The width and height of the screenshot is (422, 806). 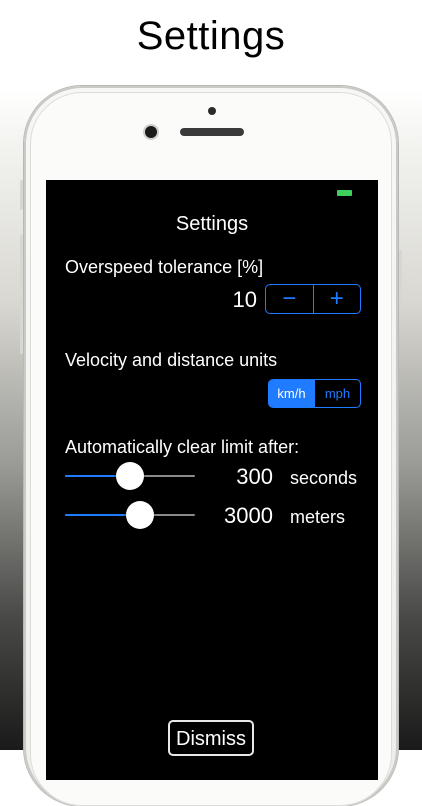 What do you see at coordinates (21, 262) in the screenshot?
I see `volume-up-button` at bounding box center [21, 262].